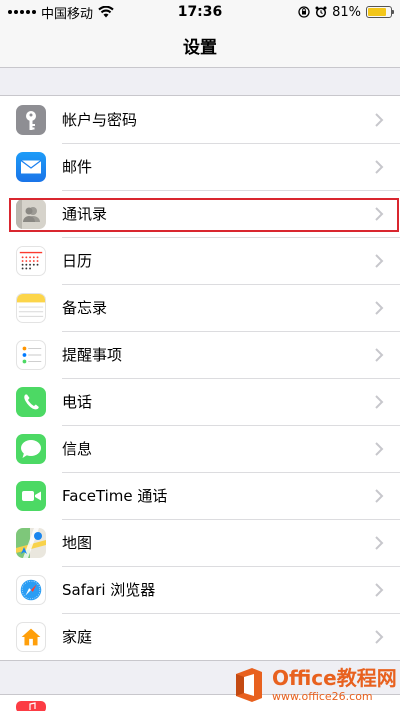 The width and height of the screenshot is (400, 711). I want to click on phone-icon, so click(31, 401).